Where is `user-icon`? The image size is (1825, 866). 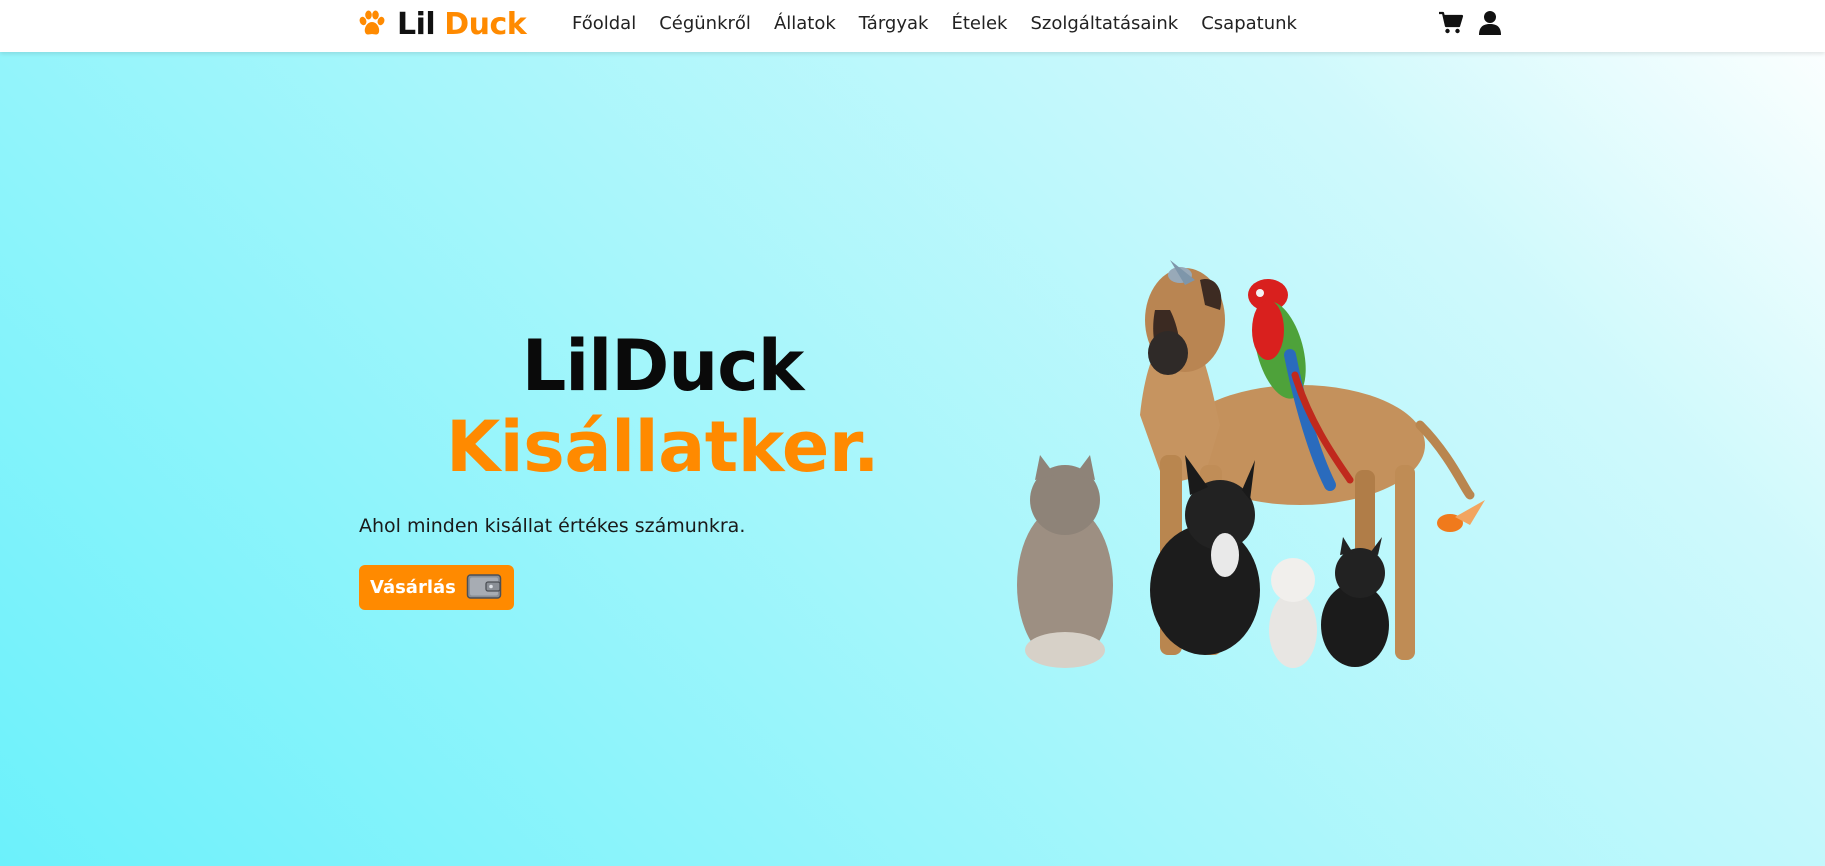
user-icon is located at coordinates (1490, 25).